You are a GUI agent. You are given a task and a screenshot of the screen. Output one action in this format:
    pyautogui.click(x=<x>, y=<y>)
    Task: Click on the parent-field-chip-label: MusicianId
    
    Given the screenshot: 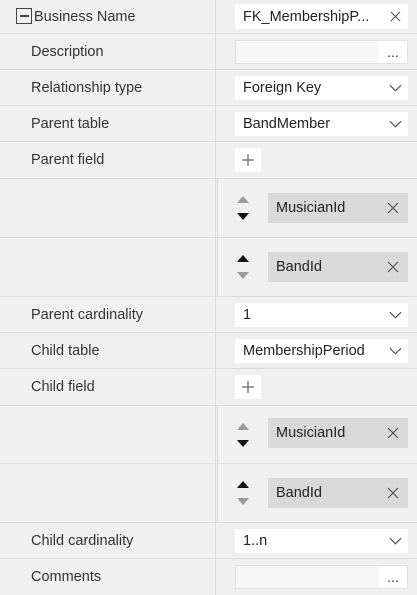 What is the action you would take?
    pyautogui.click(x=311, y=208)
    